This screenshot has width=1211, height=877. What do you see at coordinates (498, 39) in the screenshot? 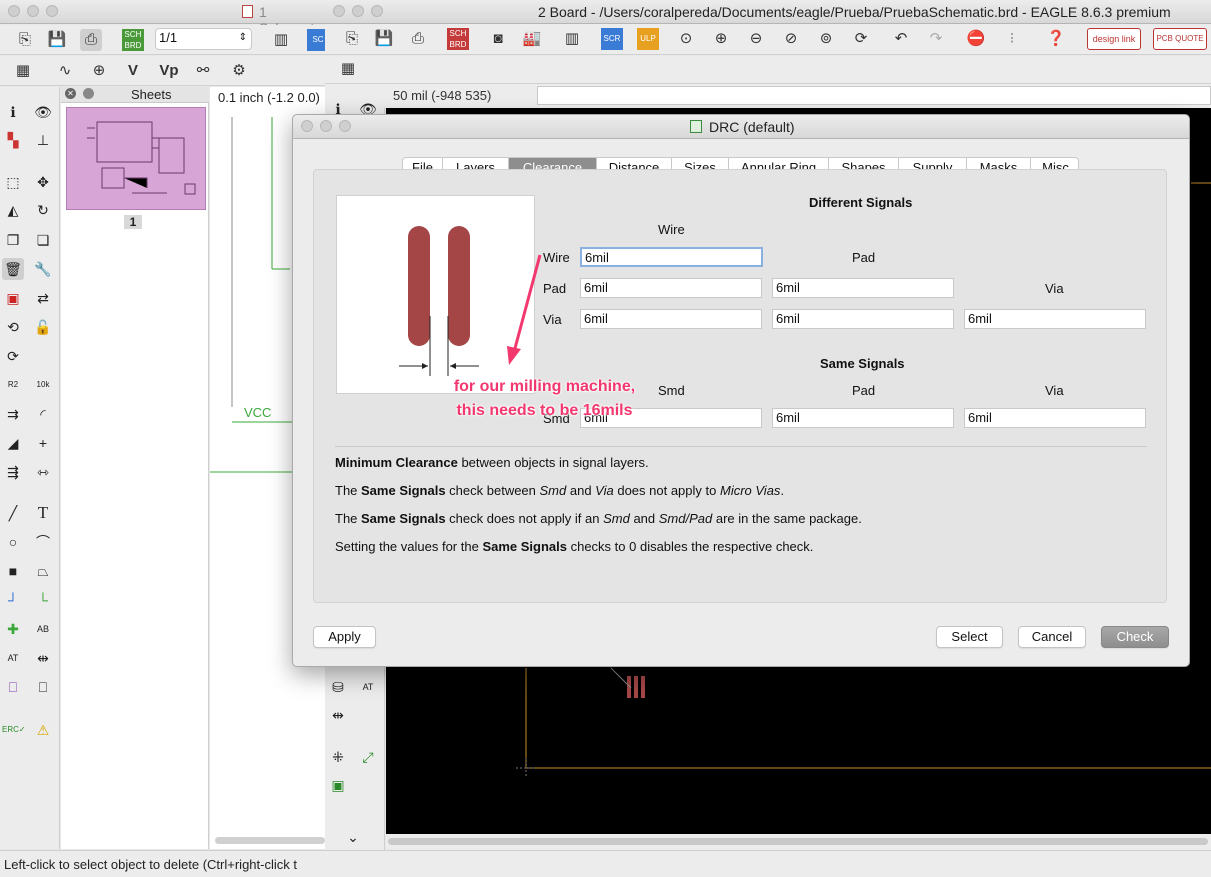
I see `cam-icon: ◙` at bounding box center [498, 39].